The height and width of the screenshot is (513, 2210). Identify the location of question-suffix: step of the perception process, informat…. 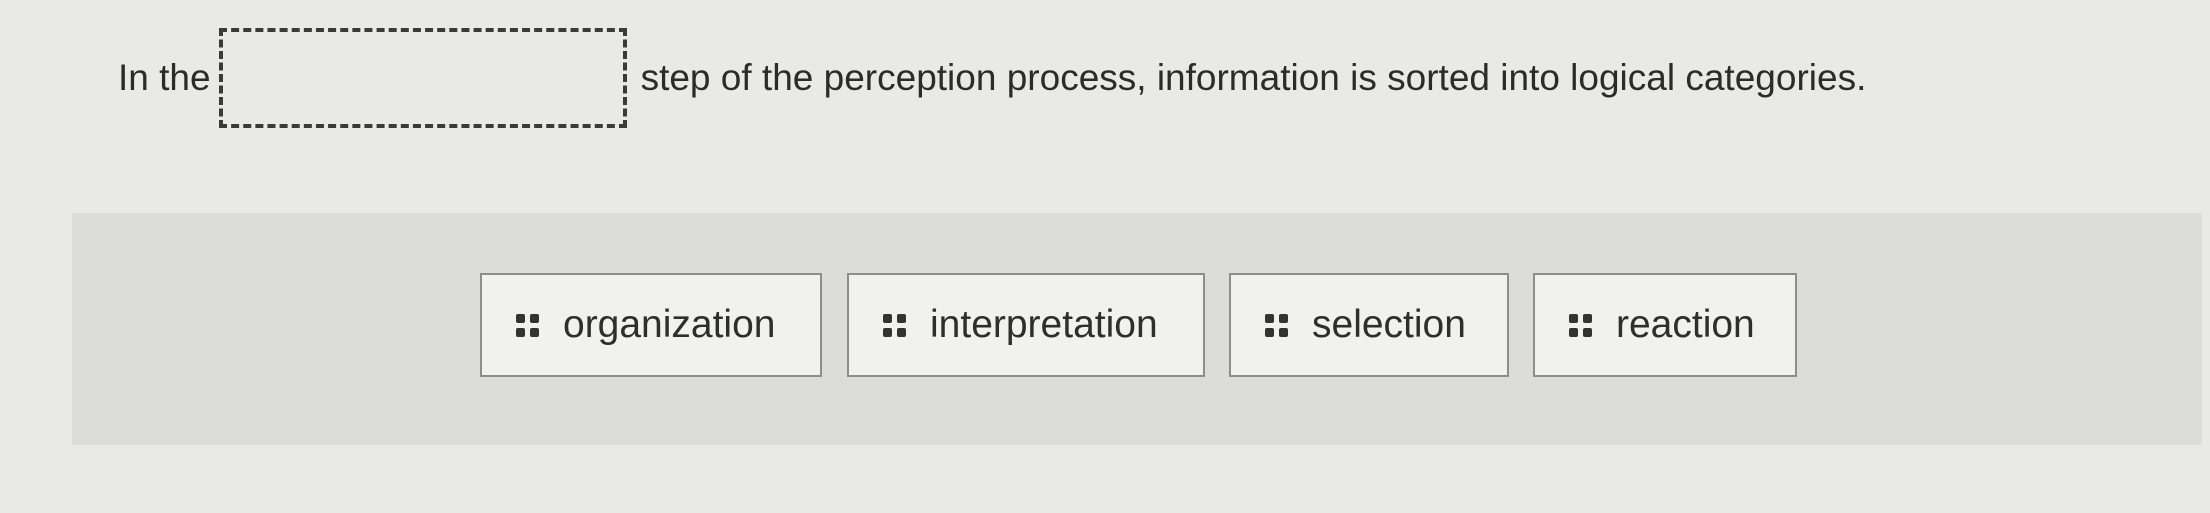
(1253, 77).